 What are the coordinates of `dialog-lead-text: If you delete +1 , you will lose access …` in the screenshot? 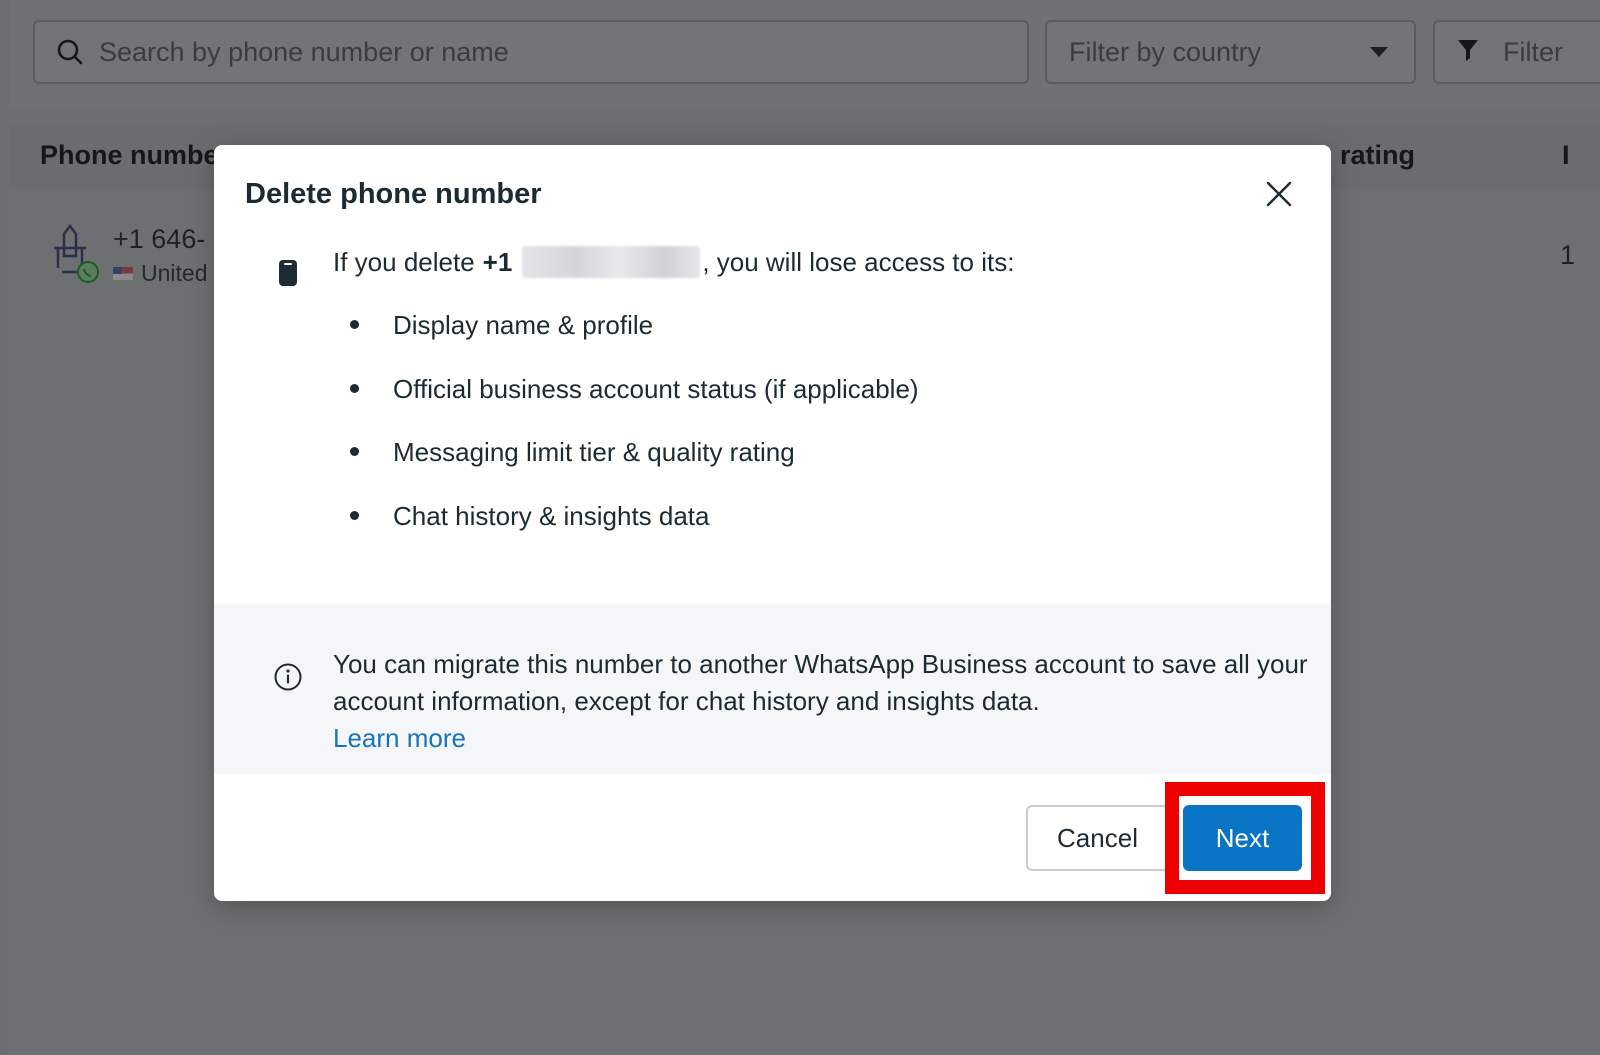 It's located at (673, 262).